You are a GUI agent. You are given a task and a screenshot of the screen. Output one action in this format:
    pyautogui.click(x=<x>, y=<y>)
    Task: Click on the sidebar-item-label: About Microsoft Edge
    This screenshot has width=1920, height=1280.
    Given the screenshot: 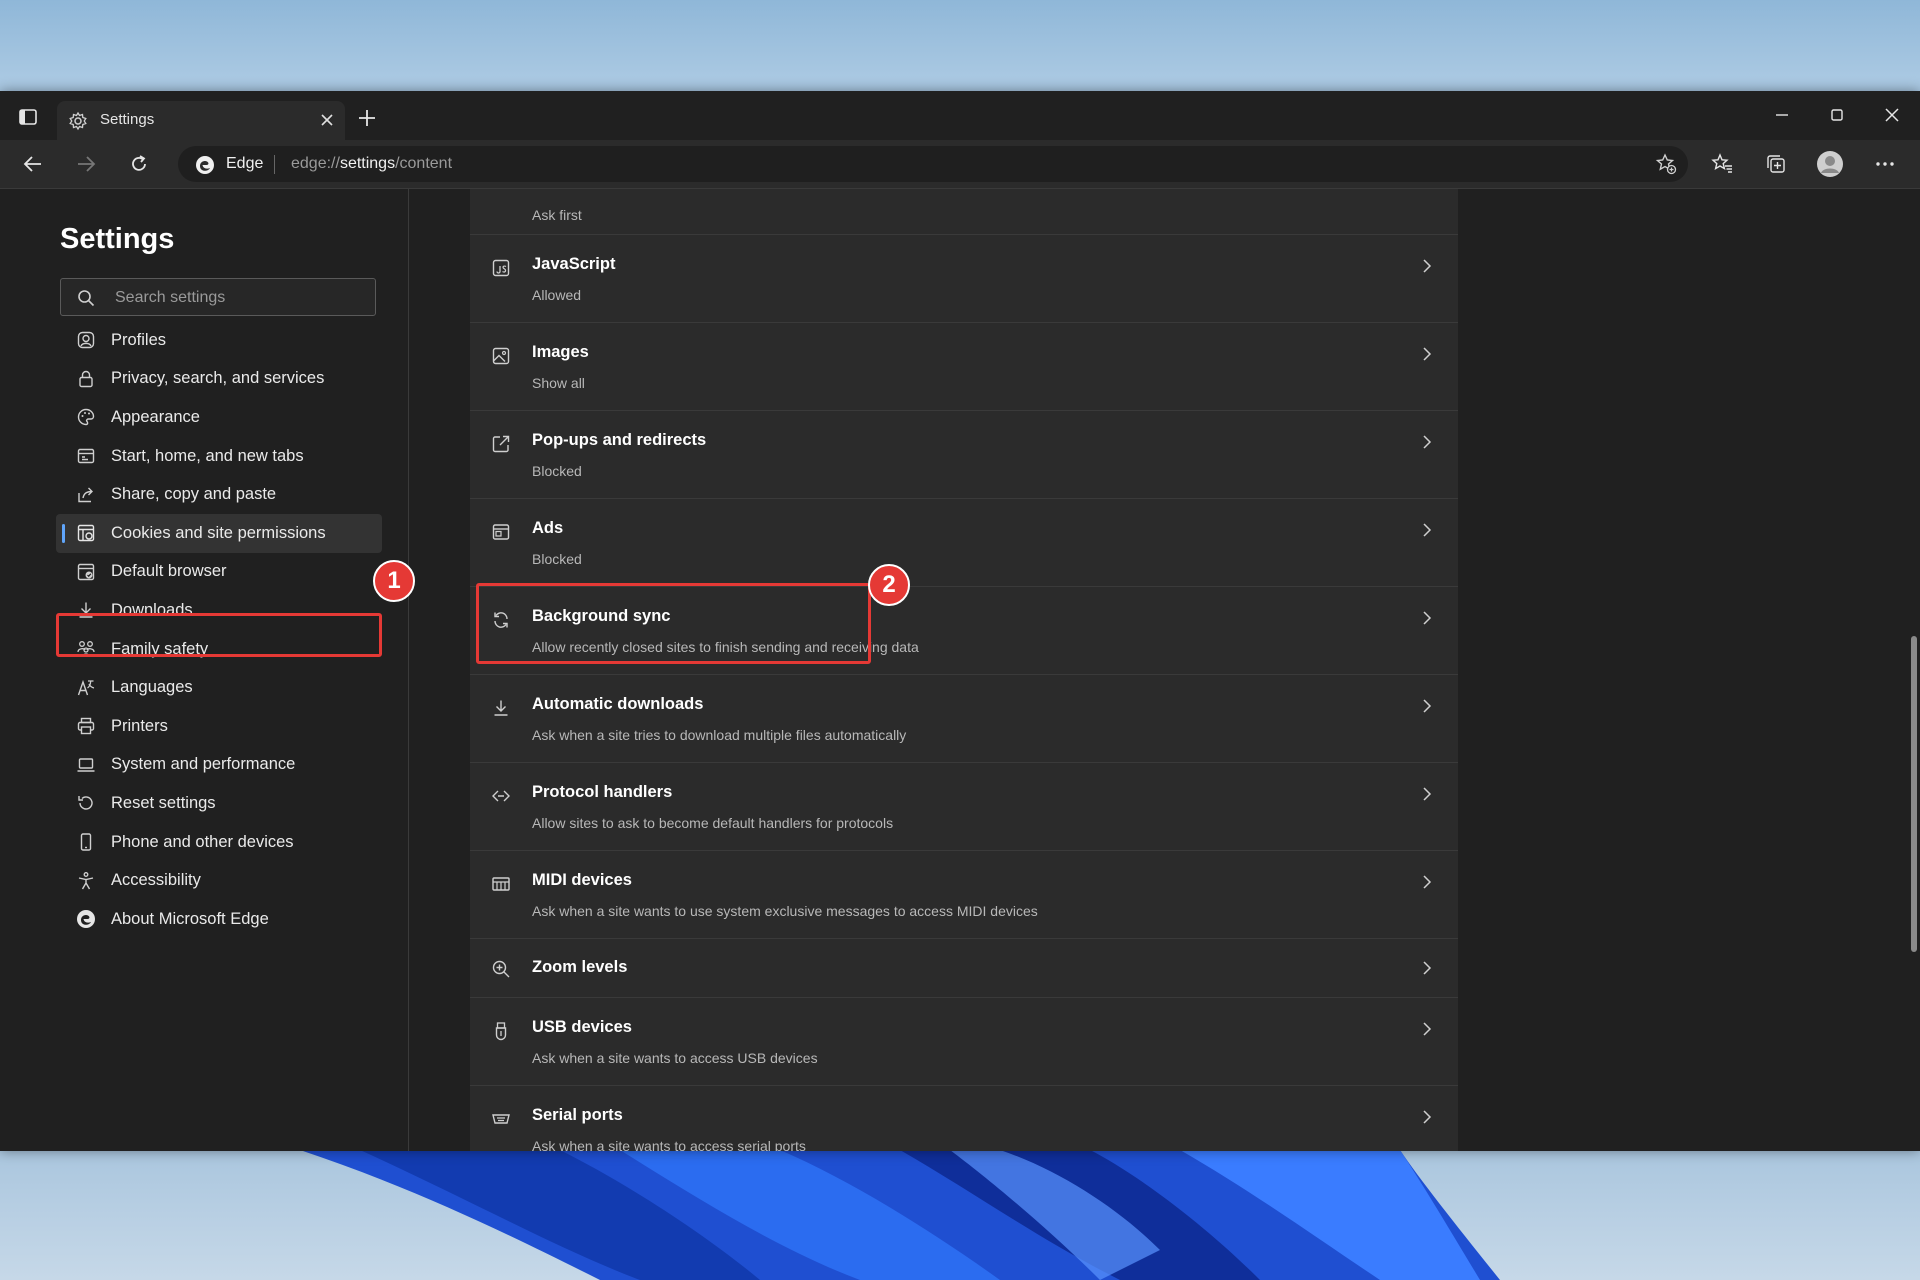 What is the action you would take?
    pyautogui.click(x=190, y=918)
    